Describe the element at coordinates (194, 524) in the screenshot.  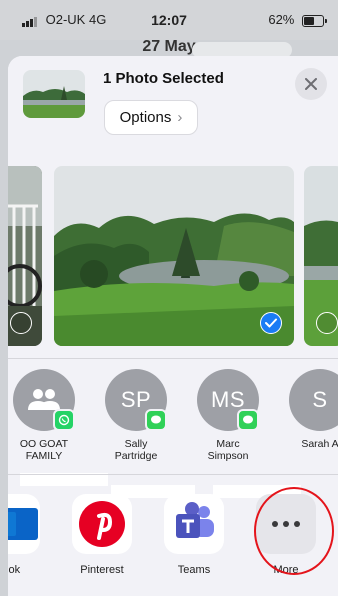
I see `teams-icon` at that location.